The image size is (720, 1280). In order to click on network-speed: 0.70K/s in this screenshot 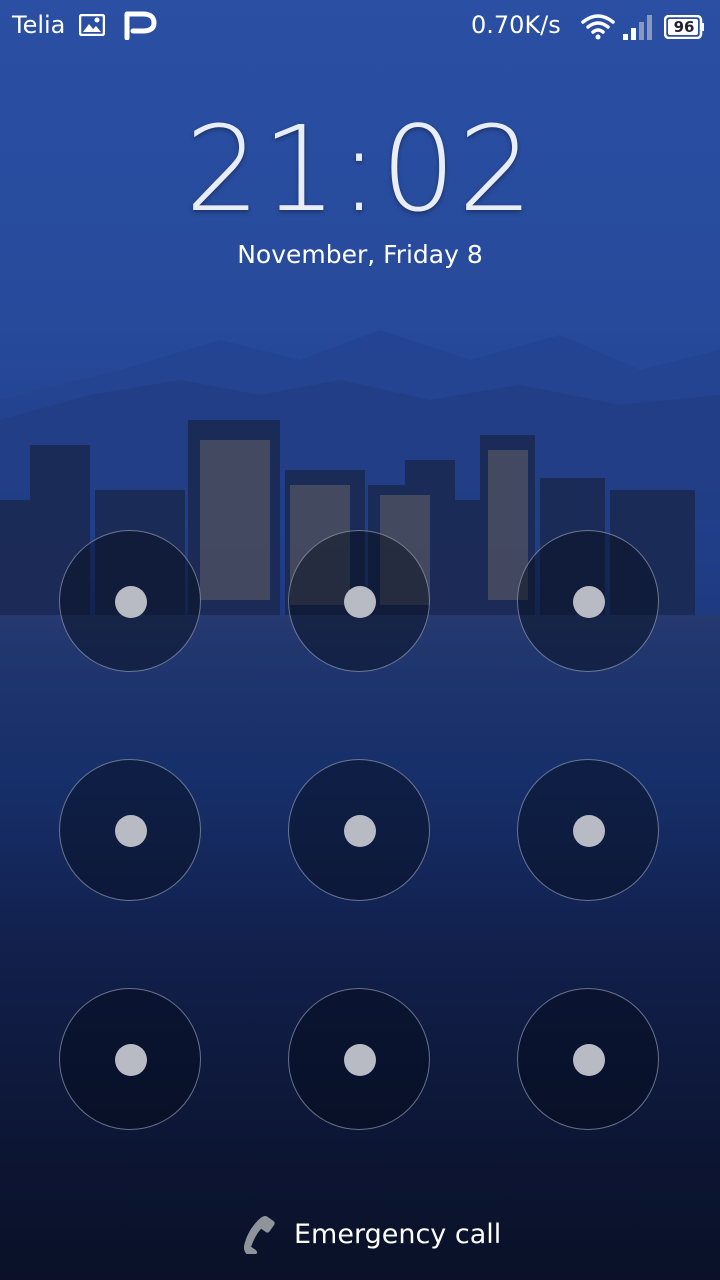, I will do `click(516, 25)`.